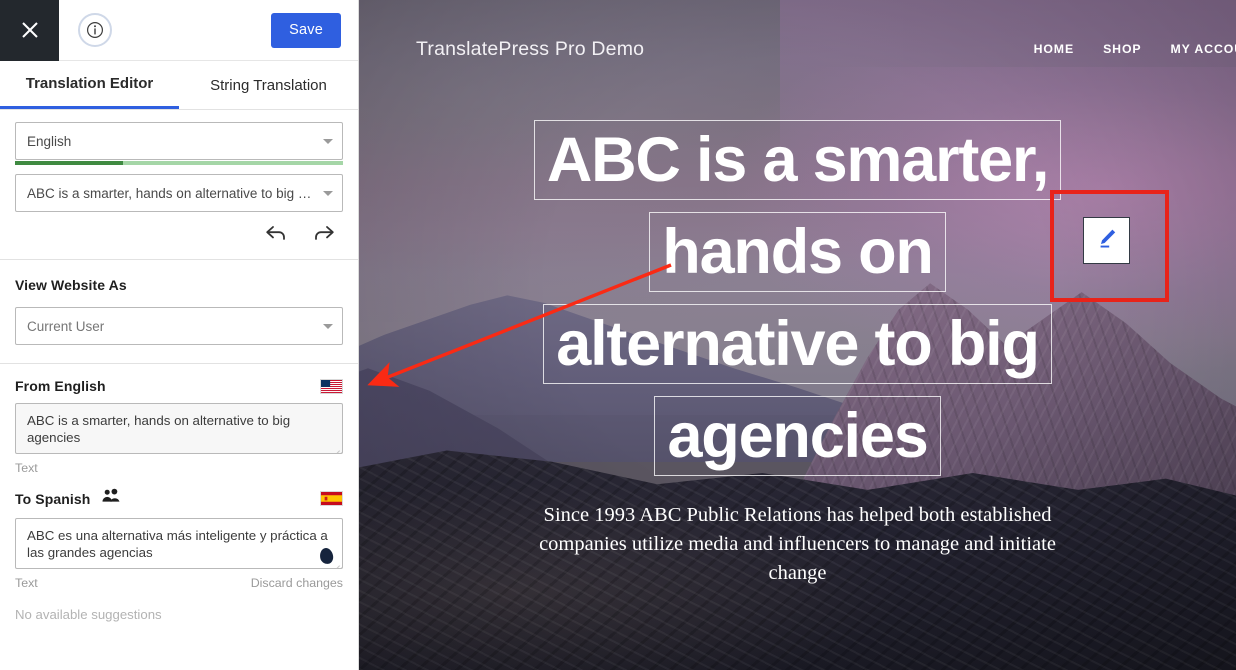 The image size is (1236, 670). I want to click on suggestions-empty-label: No available suggestions, so click(88, 614).